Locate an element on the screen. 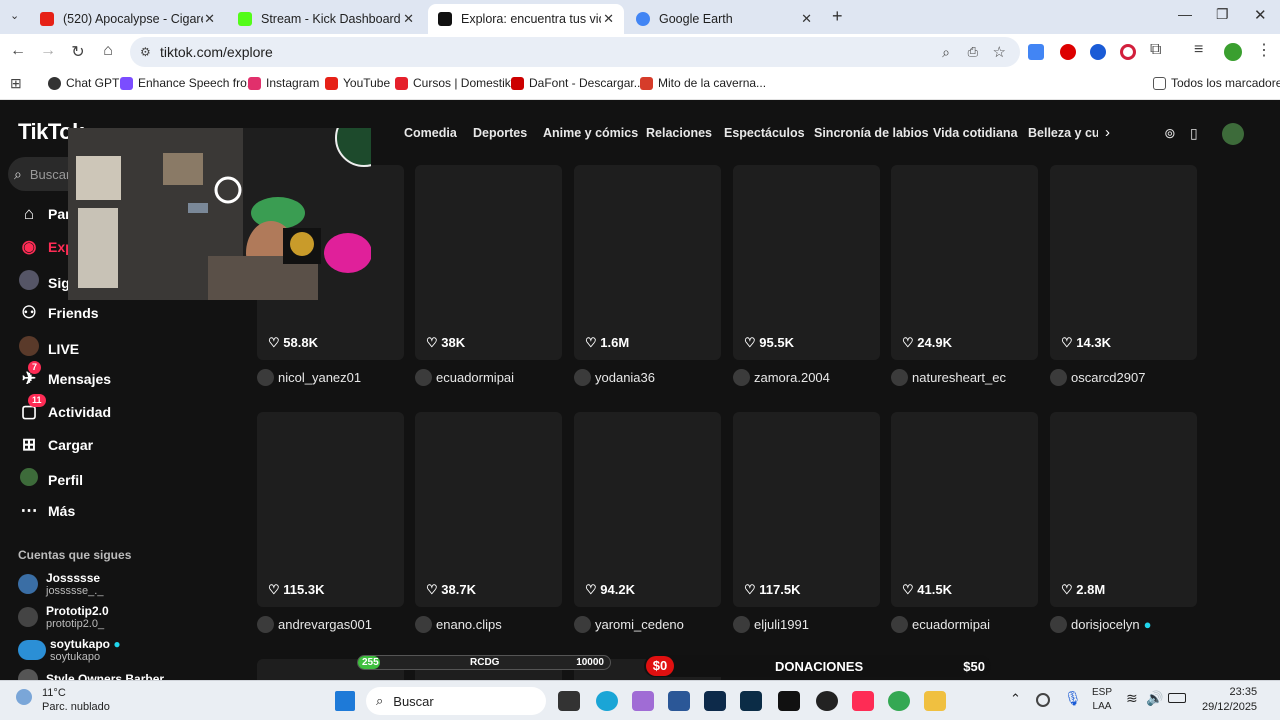 Image resolution: width=1280 pixels, height=720 pixels. following-account: soytukapo ● soytukapo is located at coordinates (69, 650).